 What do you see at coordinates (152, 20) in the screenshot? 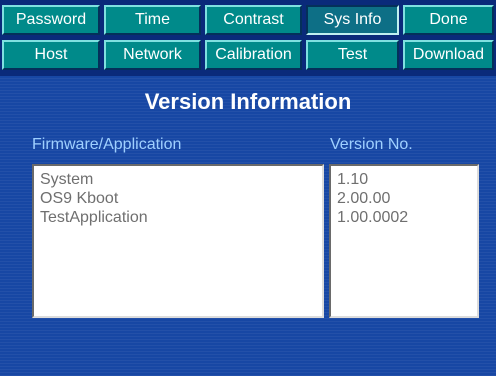
I see `tab-time: Time` at bounding box center [152, 20].